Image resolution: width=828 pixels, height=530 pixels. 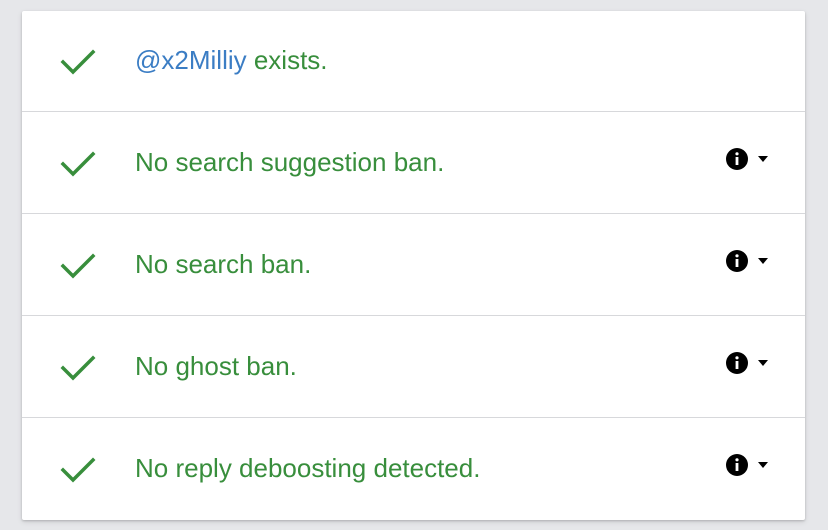 I want to click on account-status-text: exists., so click(x=287, y=60).